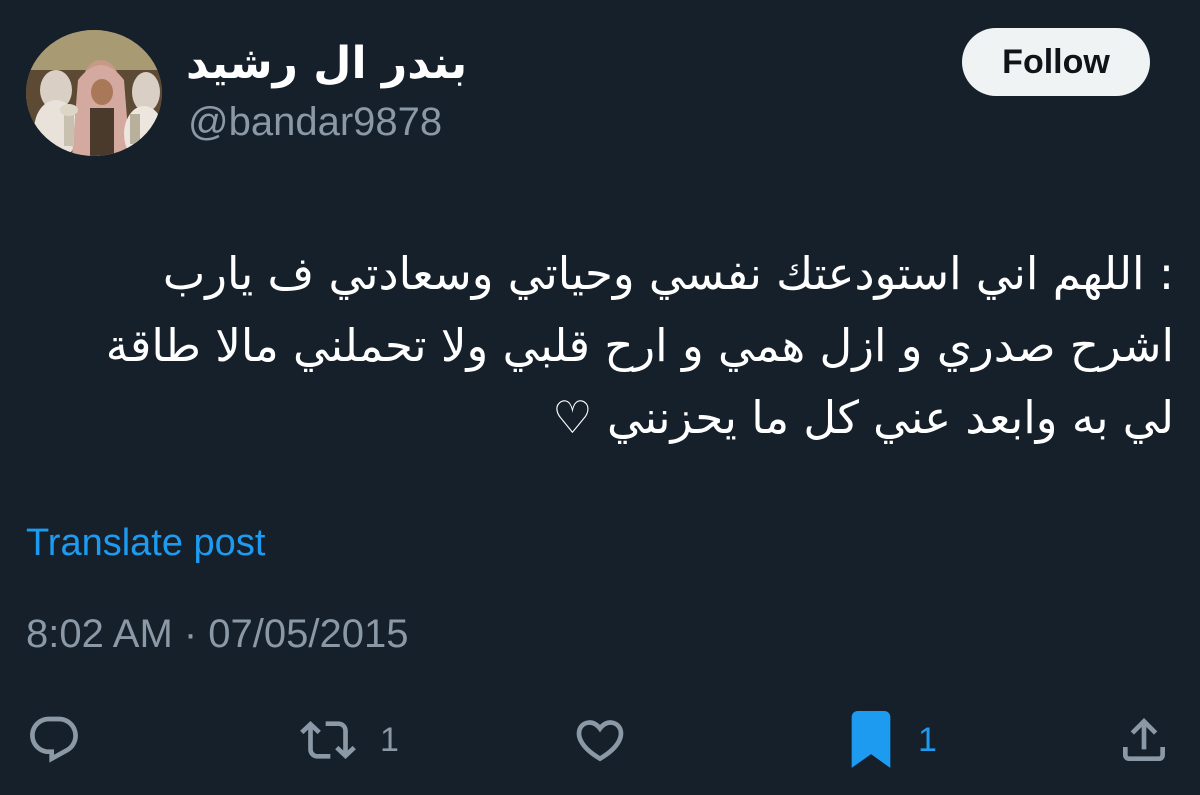 The width and height of the screenshot is (1200, 795). I want to click on author-display-name: بندر ال رشيد, so click(326, 63).